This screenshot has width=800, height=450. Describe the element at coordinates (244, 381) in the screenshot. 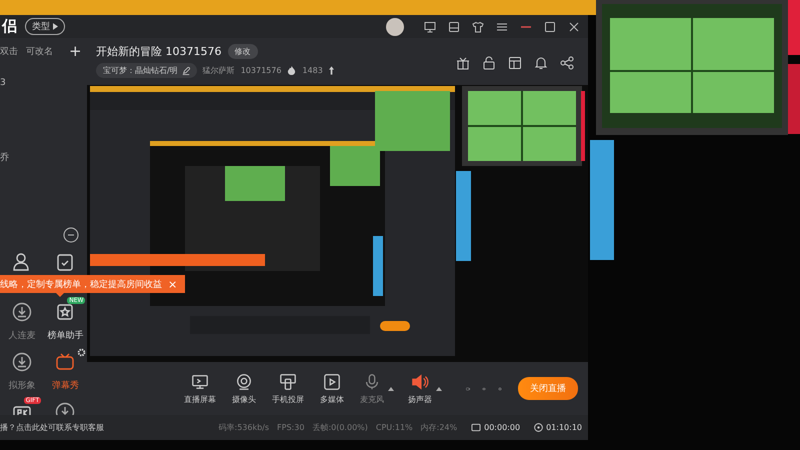

I see `webcam-icon` at that location.